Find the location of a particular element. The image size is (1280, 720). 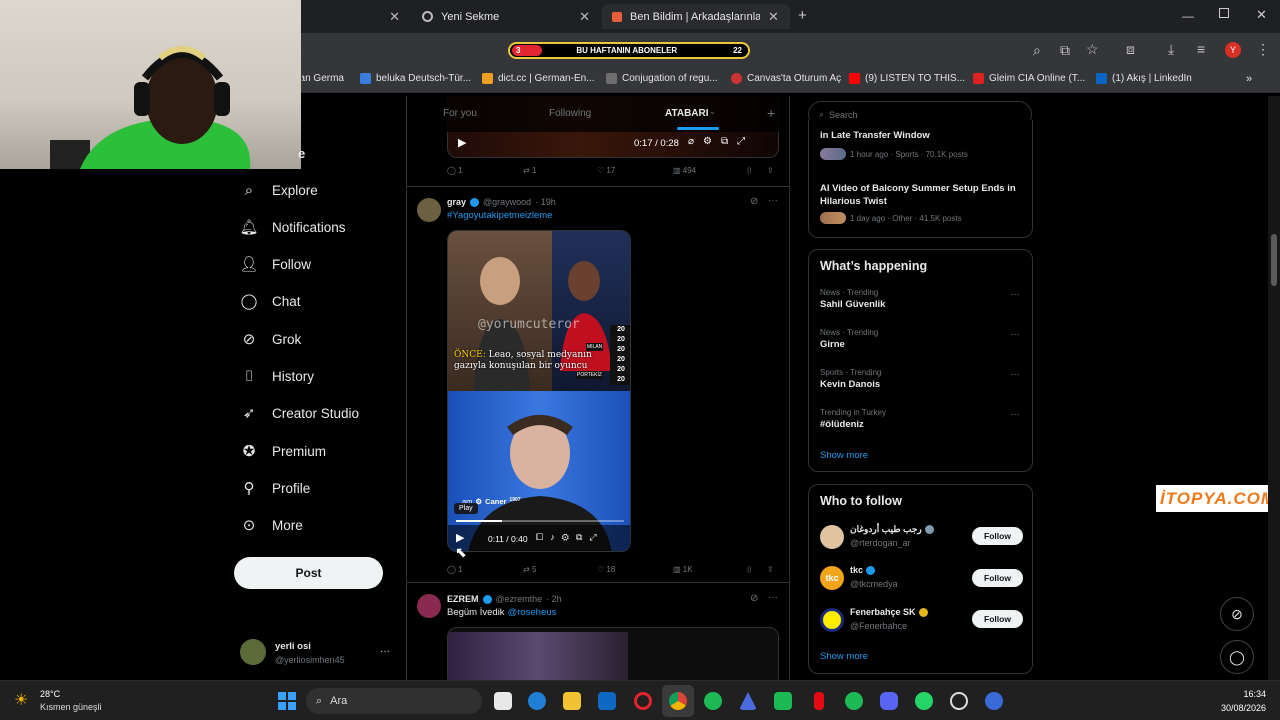

tab-new: Yeni Sekme ✕ is located at coordinates (506, 16).